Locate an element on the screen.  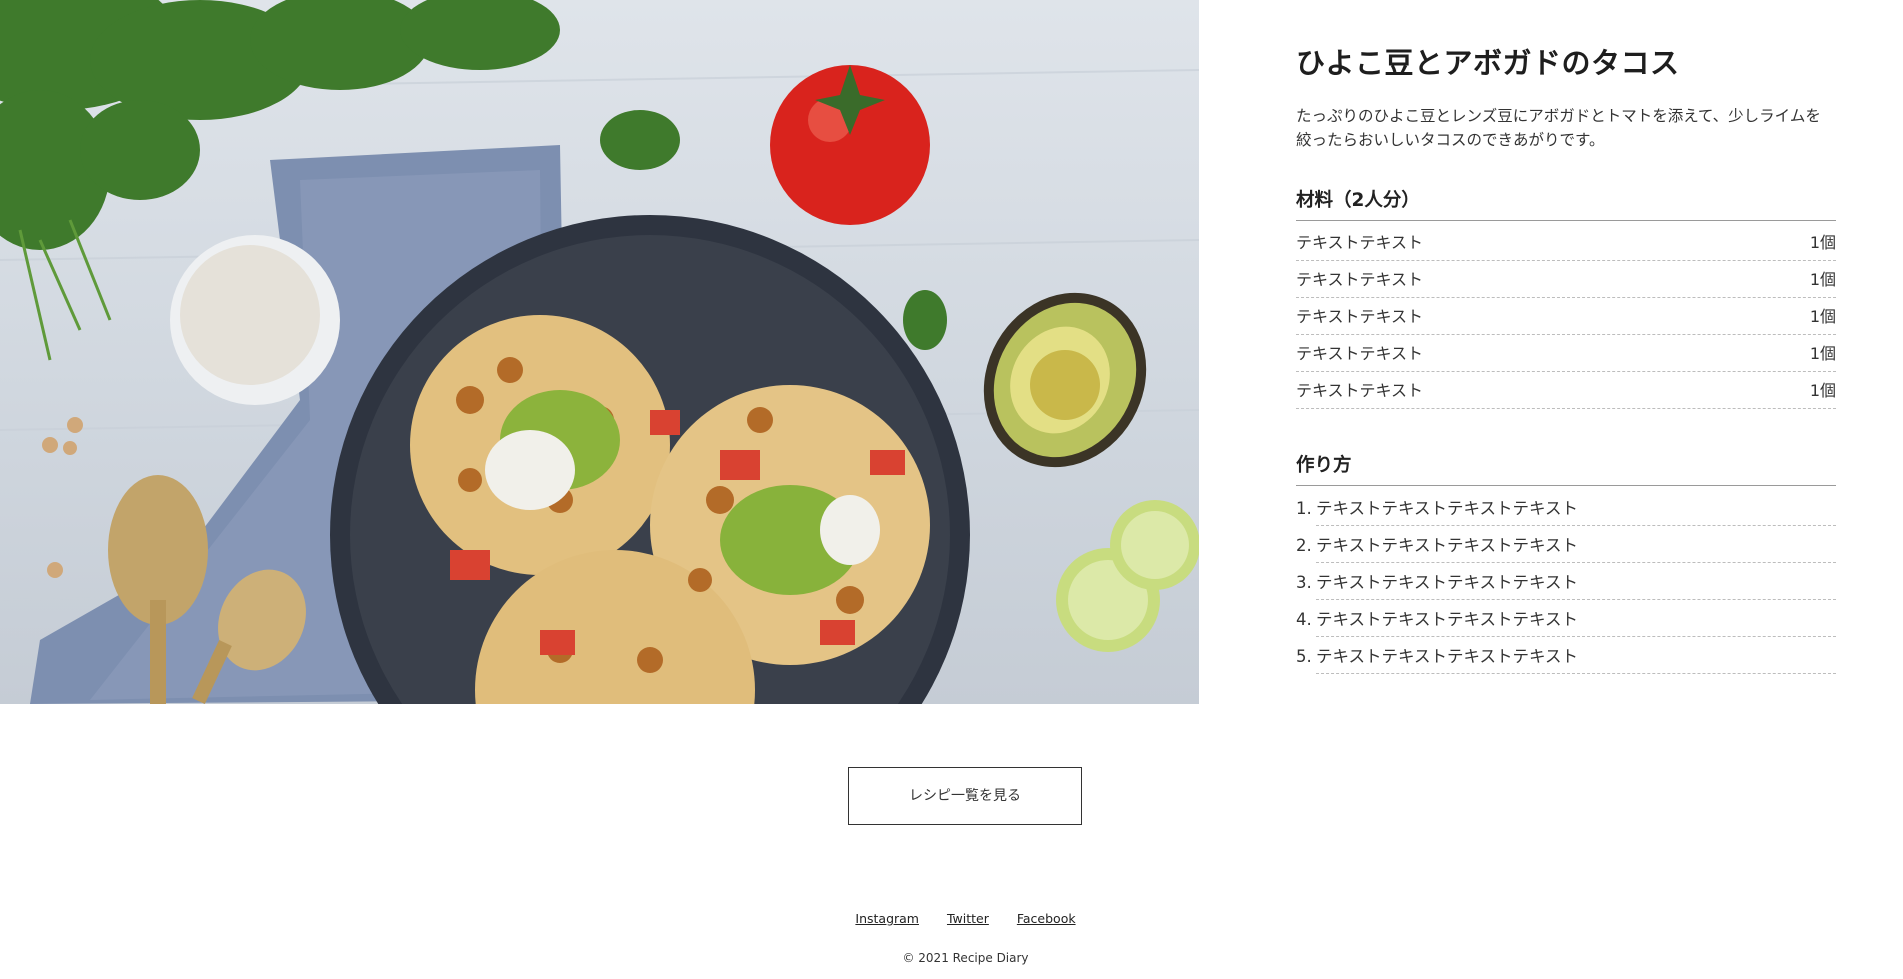
step-row: 1. テキストテキストテキストテキスト is located at coordinates (1566, 507).